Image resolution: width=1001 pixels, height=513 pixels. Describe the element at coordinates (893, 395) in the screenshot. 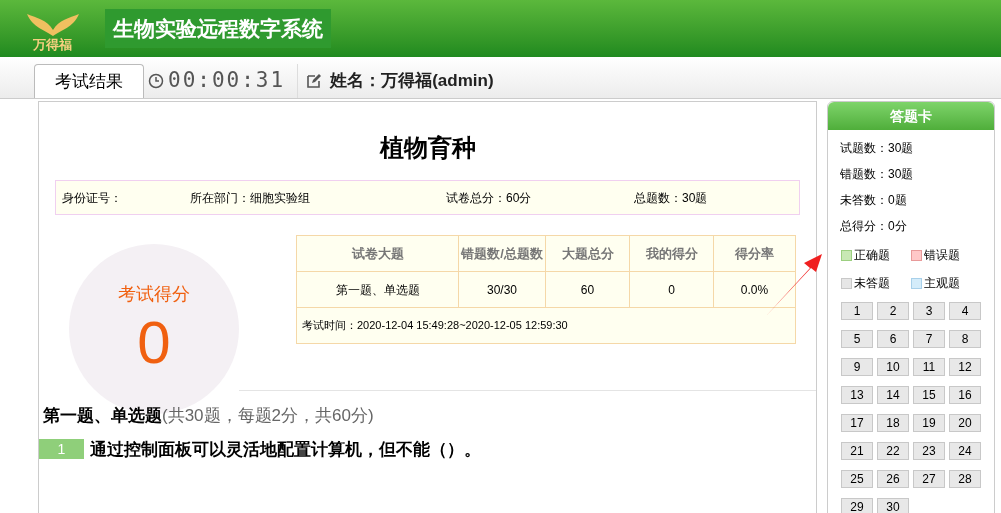

I see `question-button: 14` at that location.